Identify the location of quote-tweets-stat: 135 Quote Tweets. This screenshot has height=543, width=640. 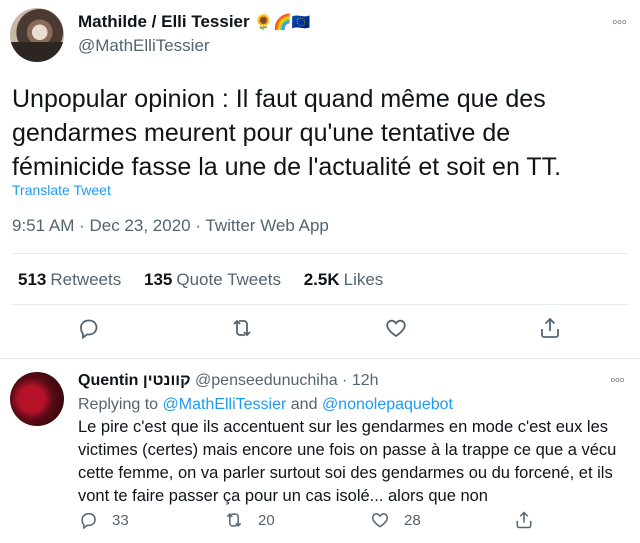
(212, 279).